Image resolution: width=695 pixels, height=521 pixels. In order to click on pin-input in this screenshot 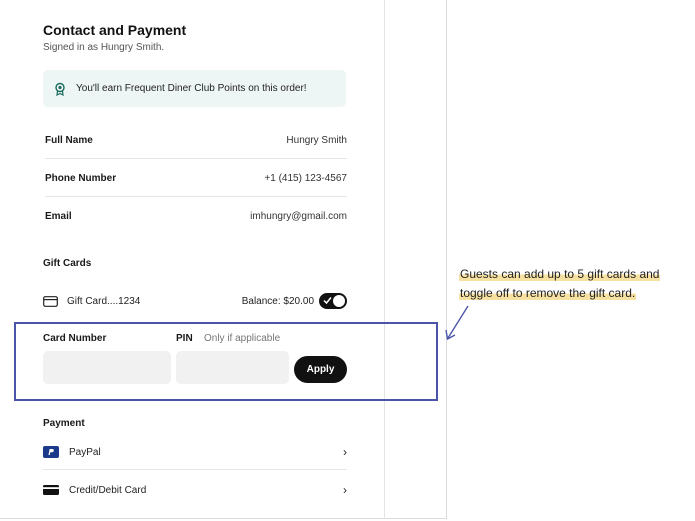, I will do `click(232, 367)`.